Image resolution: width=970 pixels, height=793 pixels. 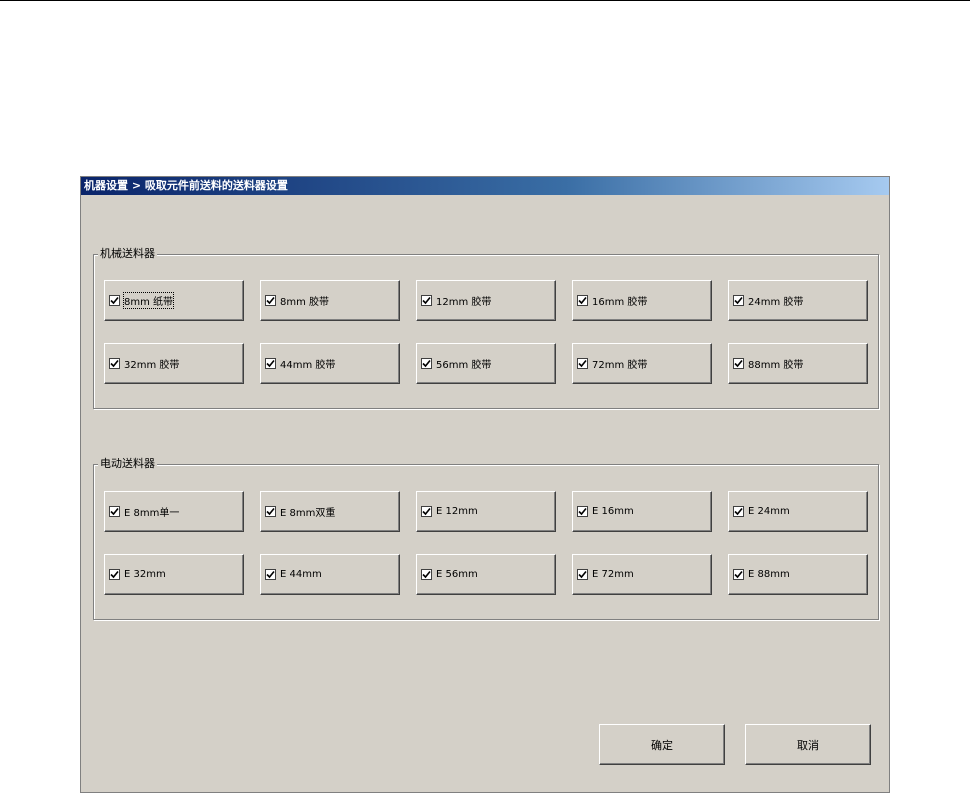 I want to click on feeder-toggle-elec-9: E 88mm, so click(x=798, y=574).